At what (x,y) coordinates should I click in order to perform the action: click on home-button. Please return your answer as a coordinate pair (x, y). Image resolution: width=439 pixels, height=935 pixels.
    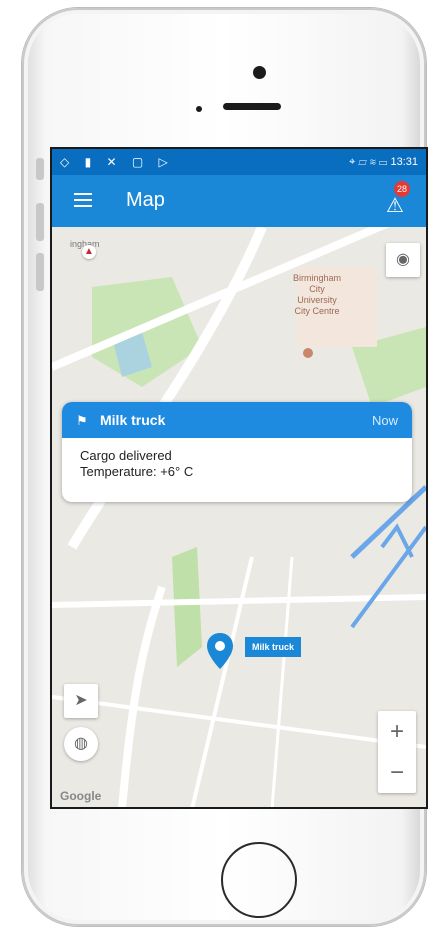
    Looking at the image, I should click on (259, 880).